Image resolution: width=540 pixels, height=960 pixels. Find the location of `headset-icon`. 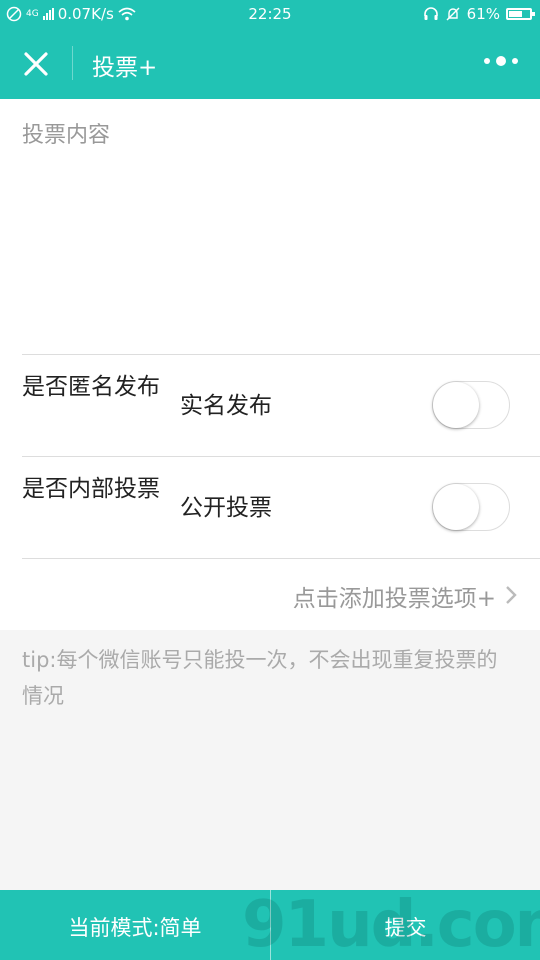

headset-icon is located at coordinates (430, 13).